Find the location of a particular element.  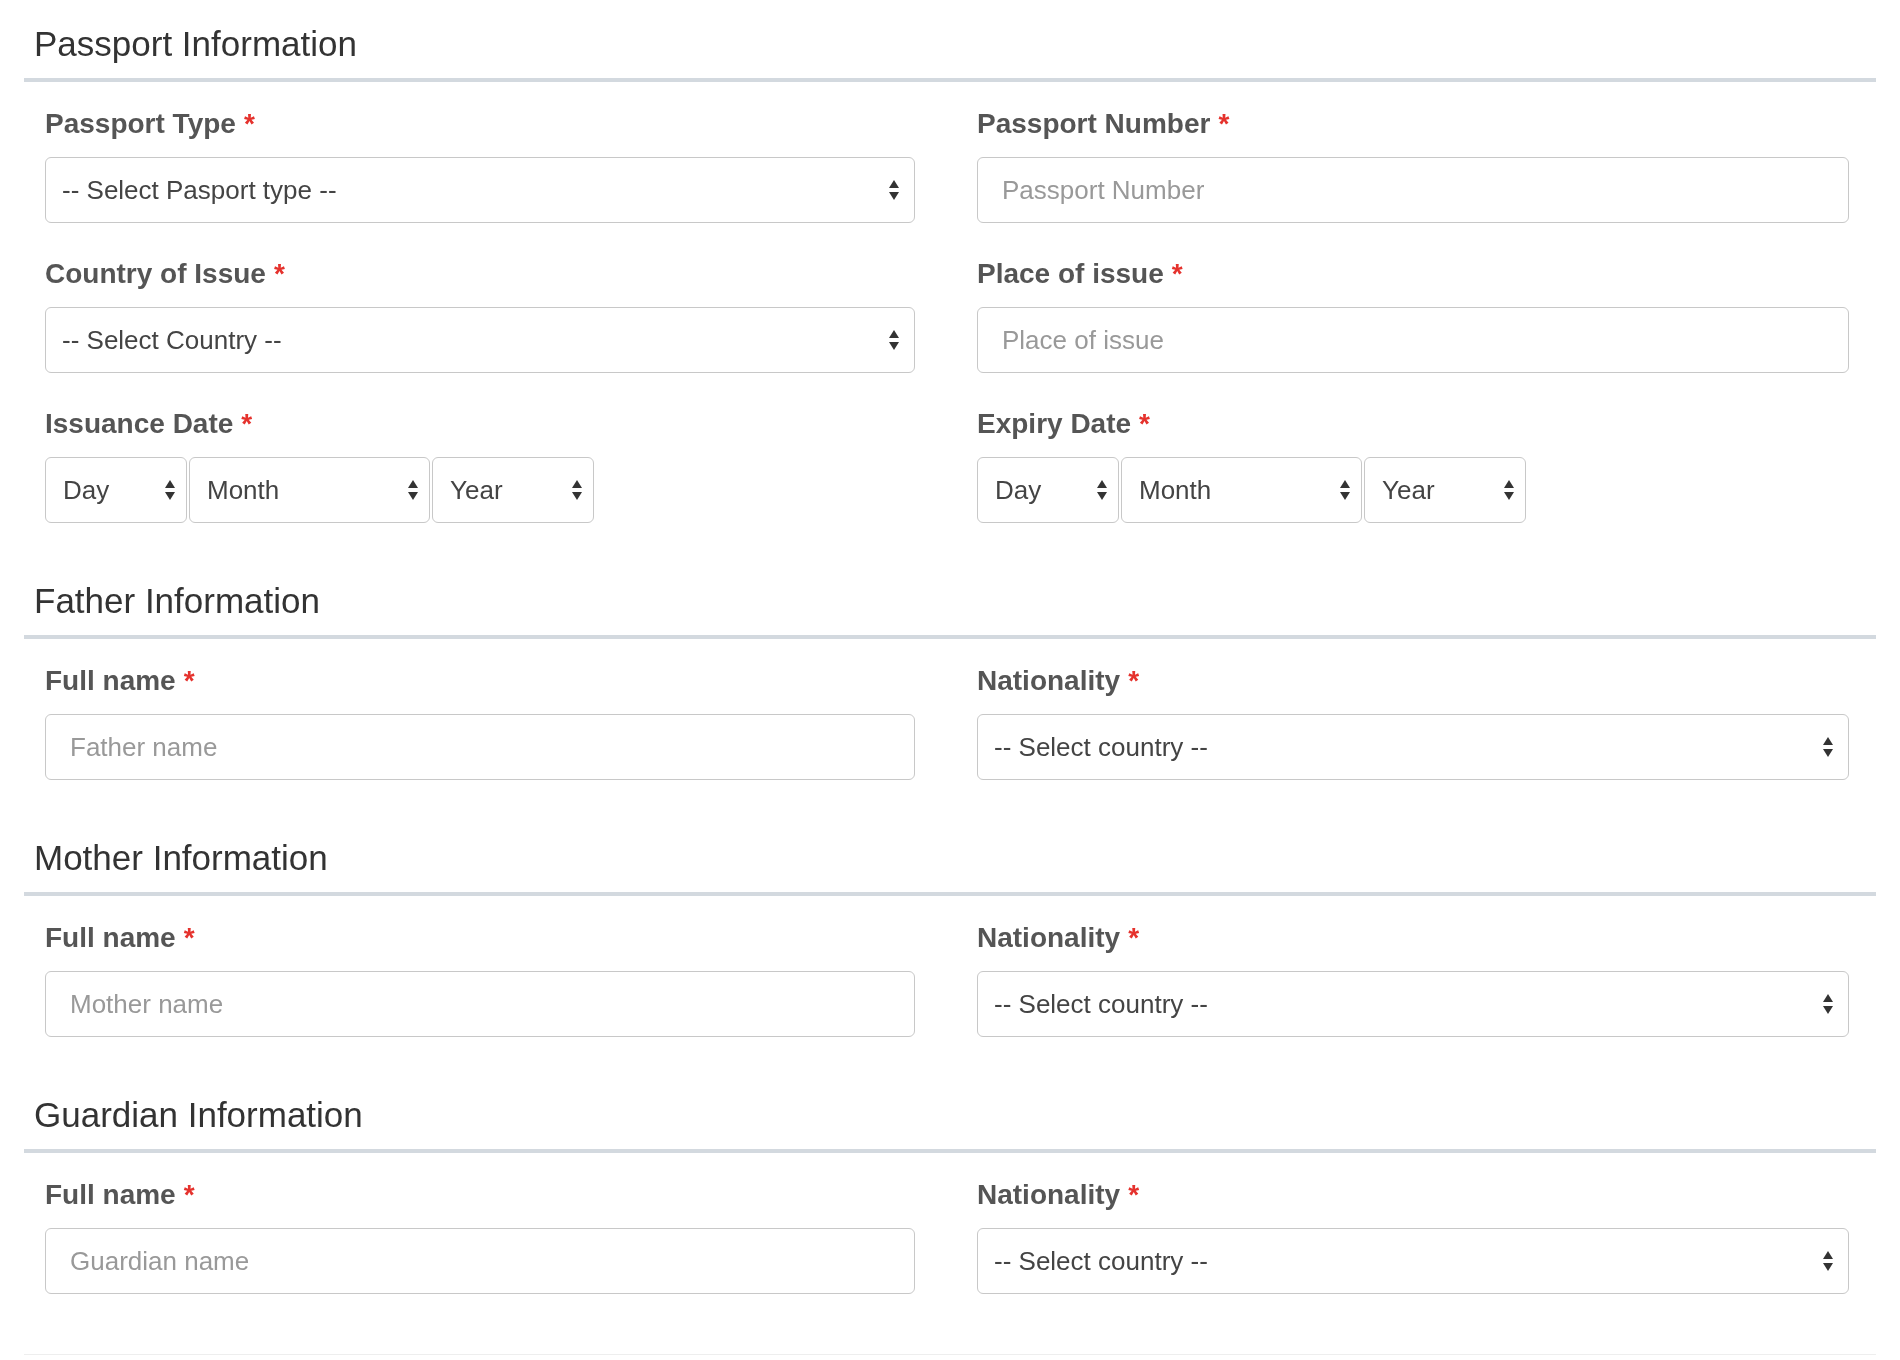

section-title: Father Information is located at coordinates (176, 601).